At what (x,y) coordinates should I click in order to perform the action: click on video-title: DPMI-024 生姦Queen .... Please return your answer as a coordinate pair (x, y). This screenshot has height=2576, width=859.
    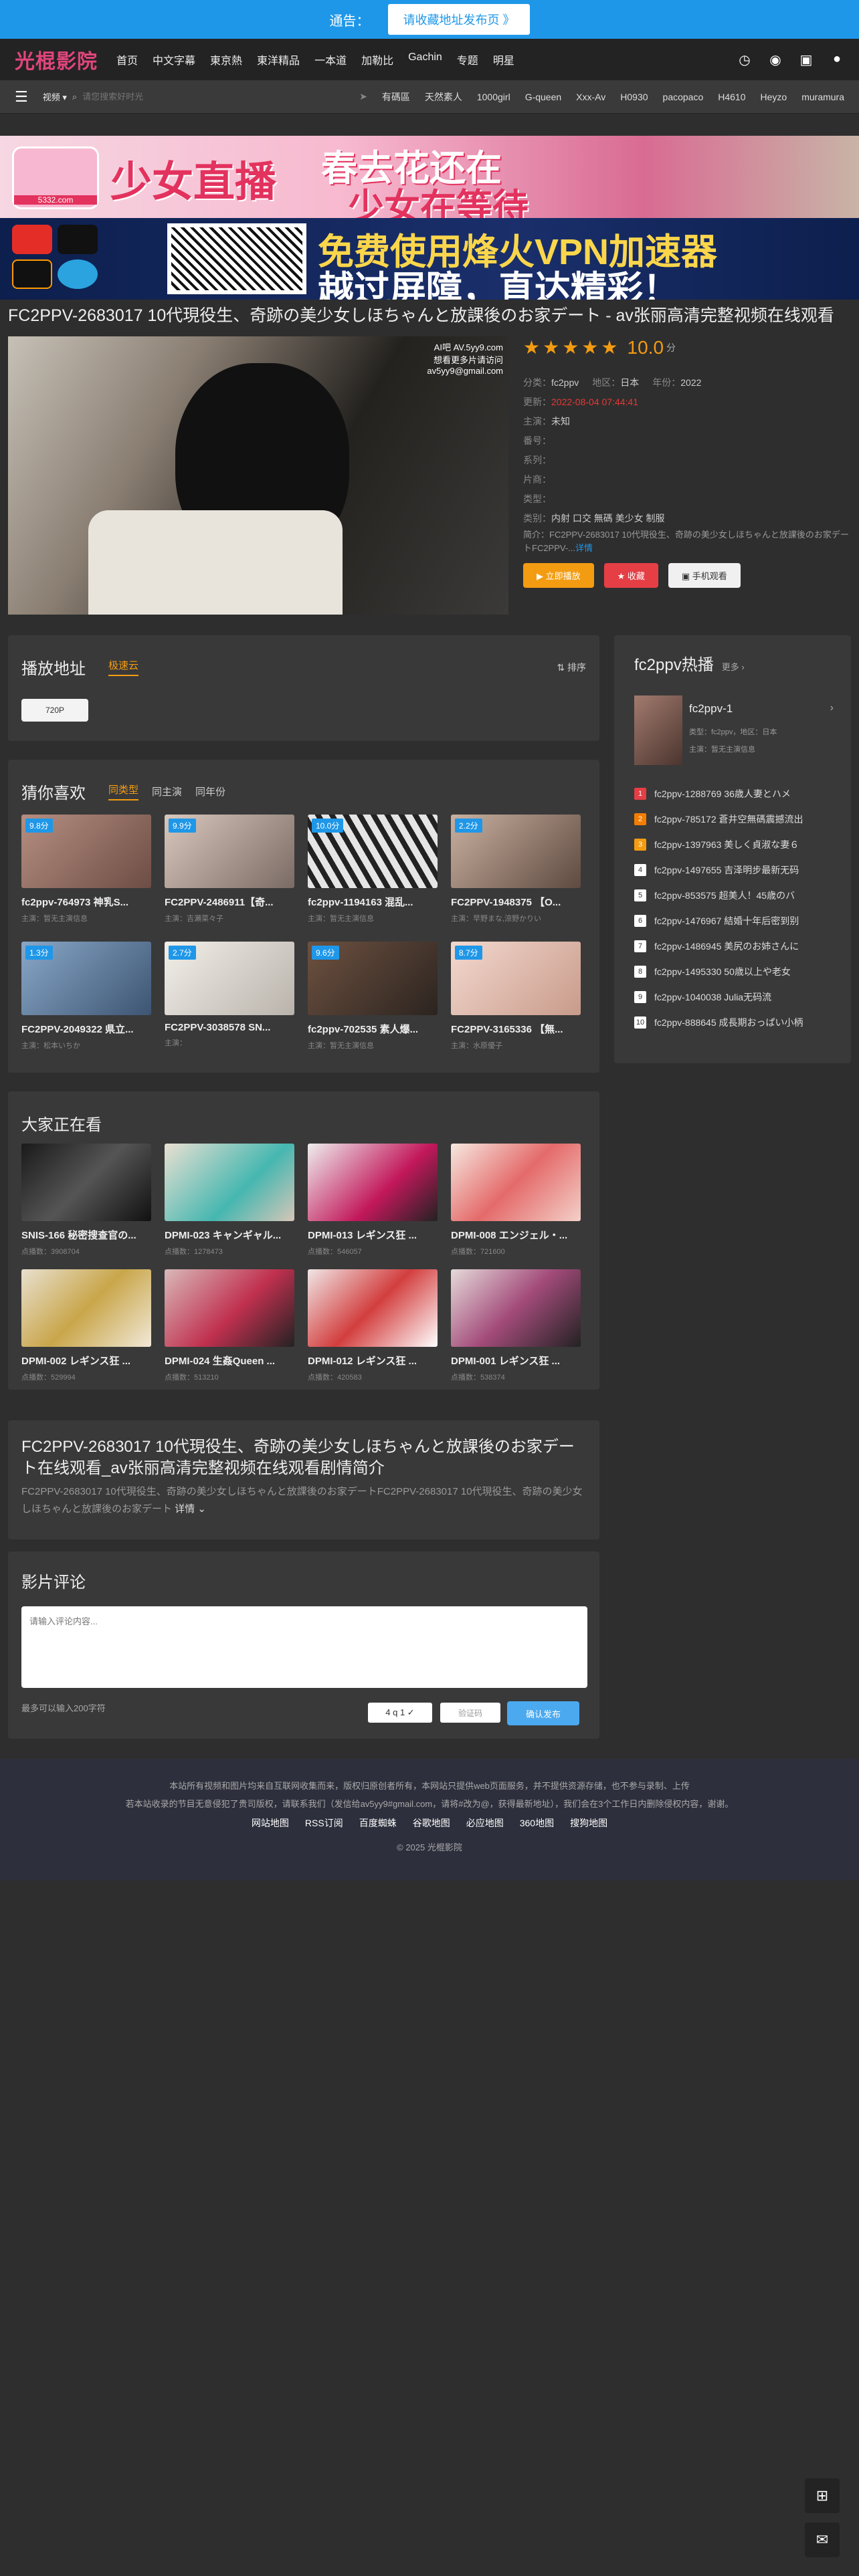
    Looking at the image, I should click on (229, 1361).